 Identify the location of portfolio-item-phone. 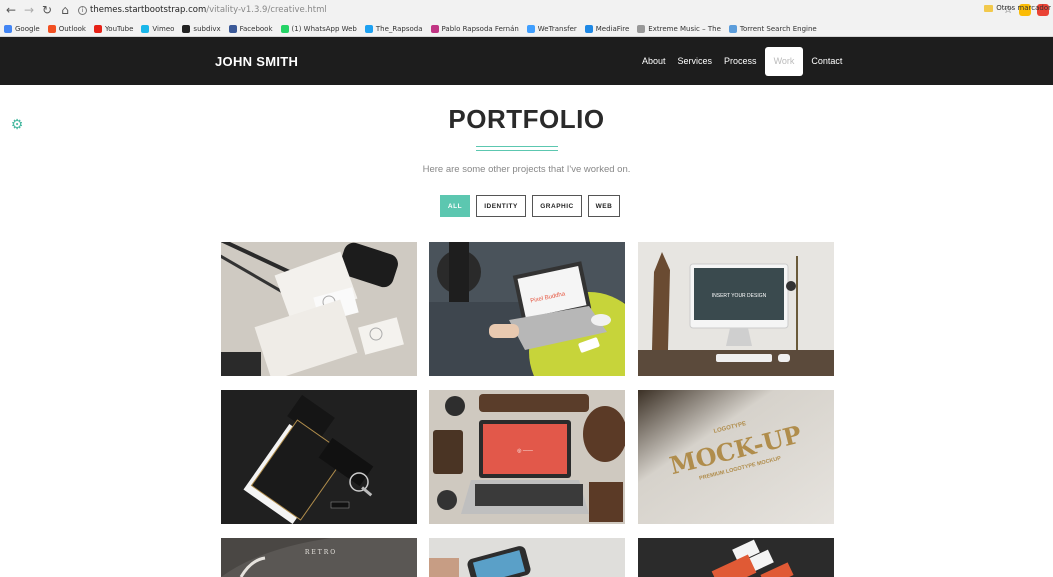
(527, 557).